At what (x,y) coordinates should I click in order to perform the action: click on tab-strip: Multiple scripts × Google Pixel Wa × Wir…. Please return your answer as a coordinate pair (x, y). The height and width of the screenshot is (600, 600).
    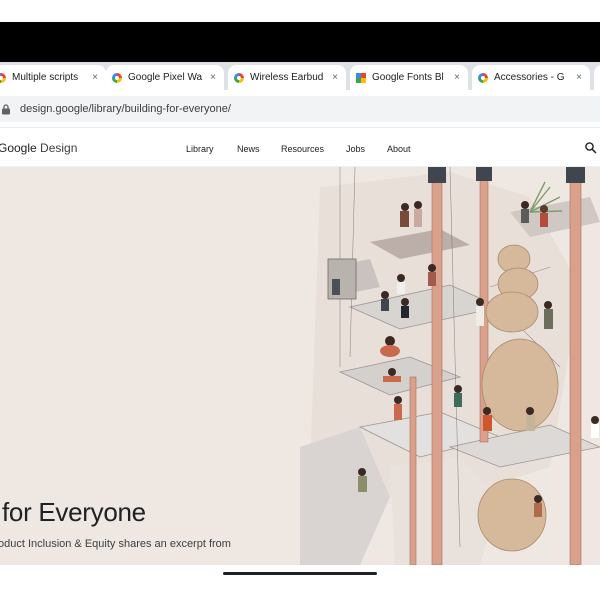
    Looking at the image, I should click on (300, 76).